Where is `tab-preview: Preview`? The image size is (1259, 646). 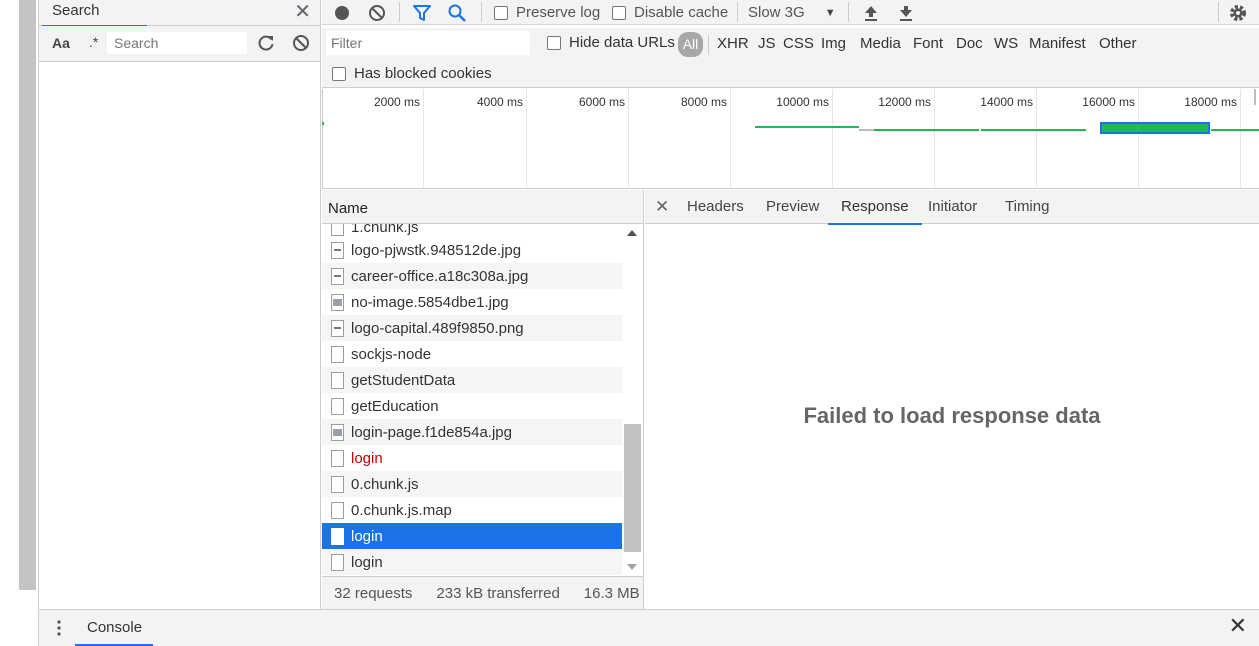
tab-preview: Preview is located at coordinates (792, 207).